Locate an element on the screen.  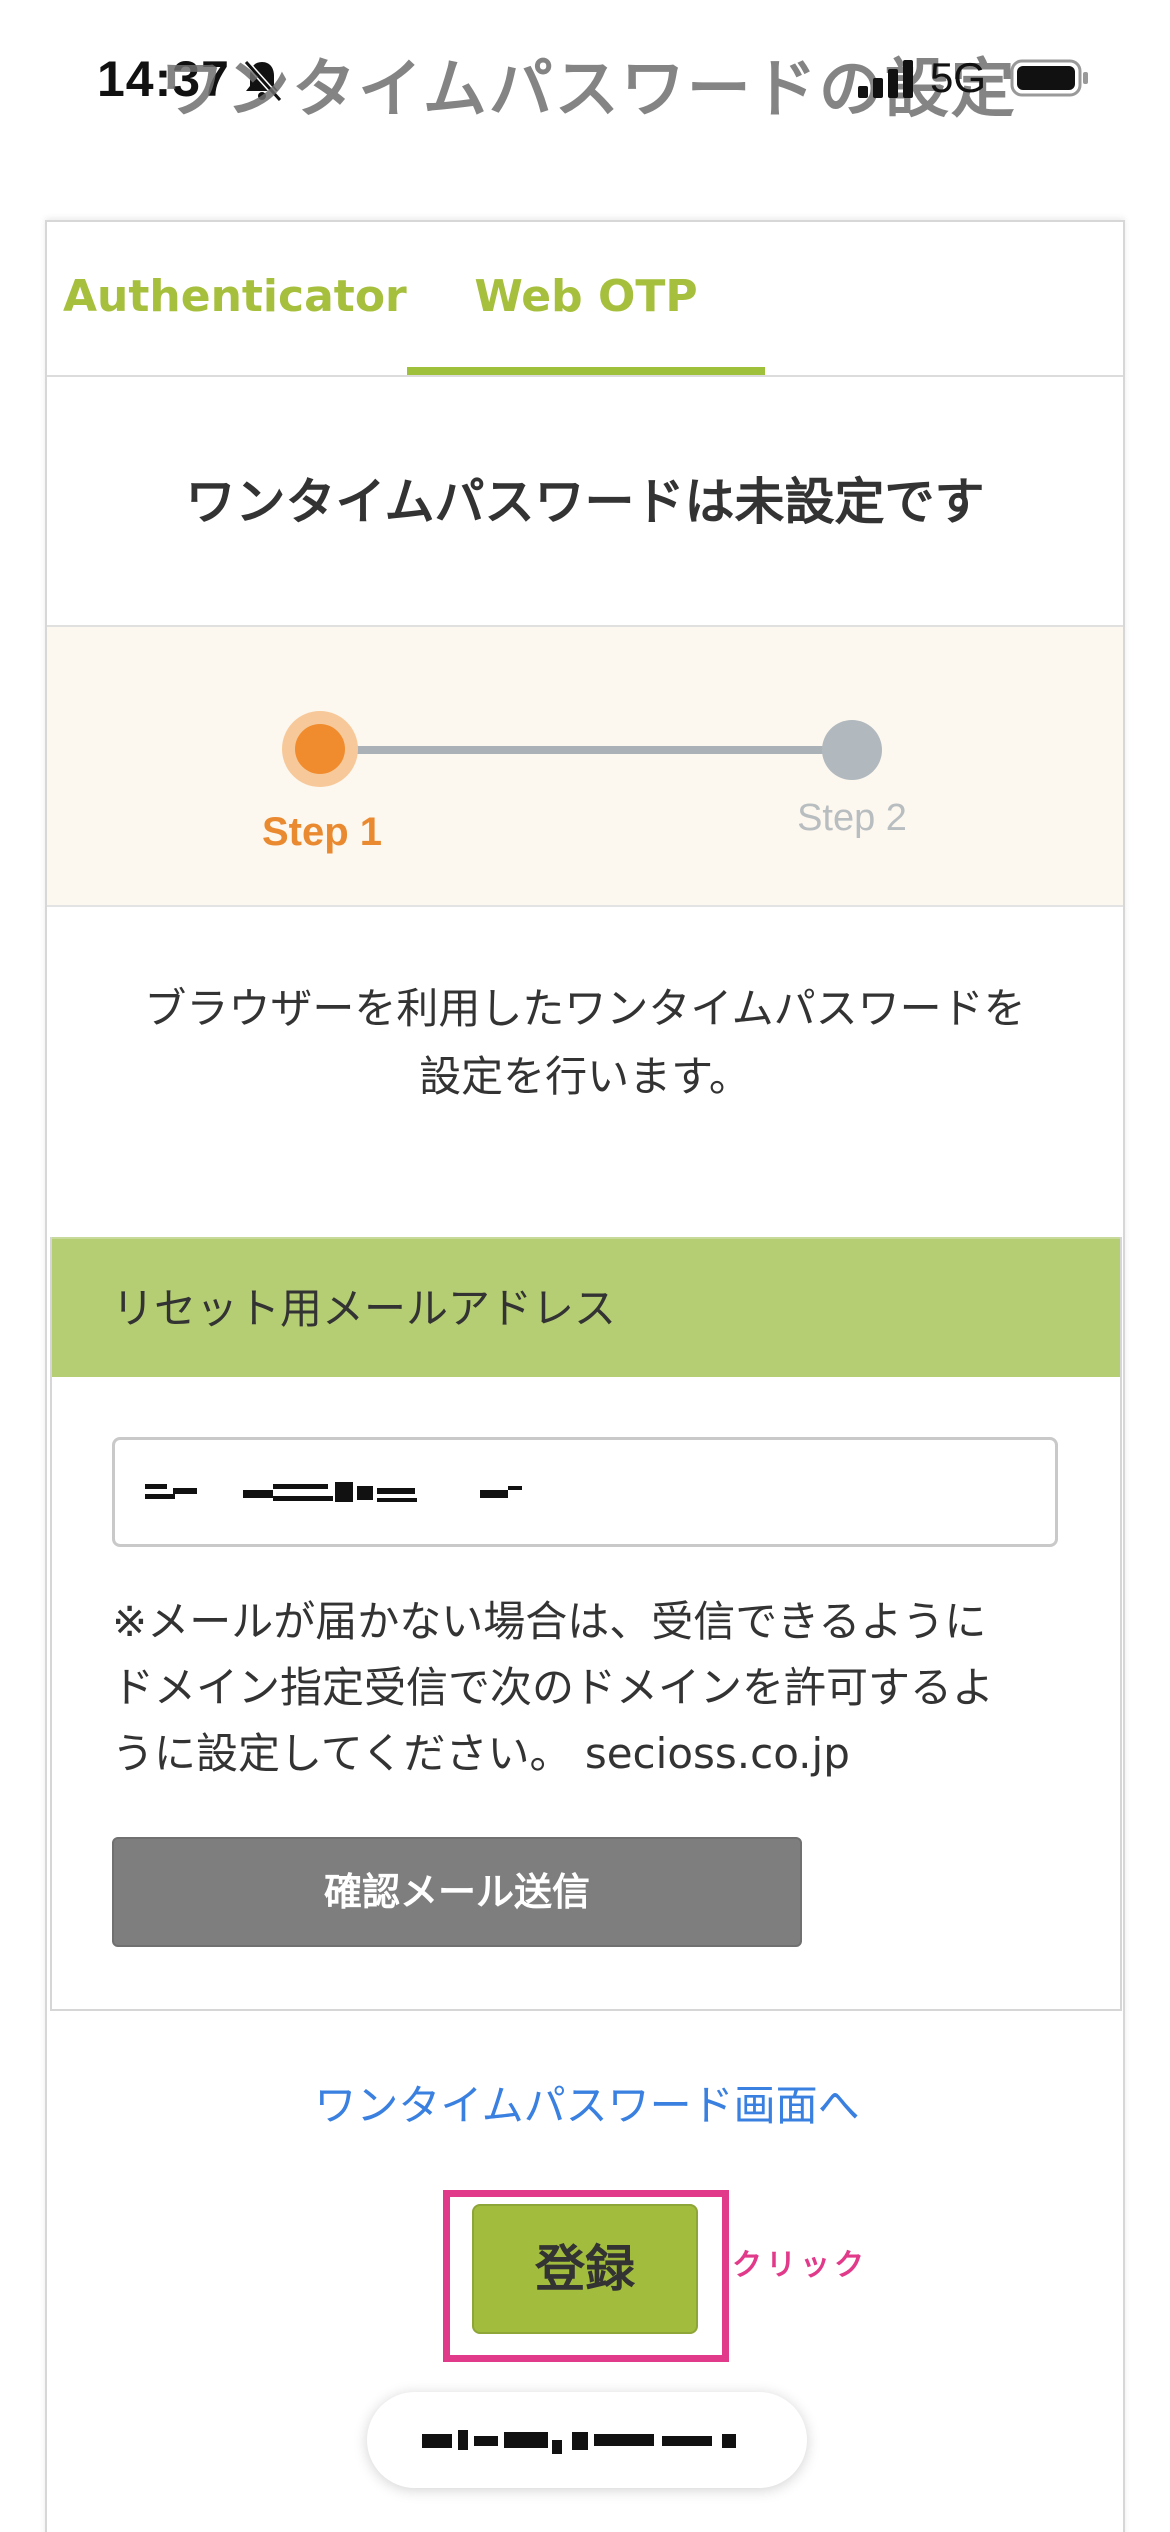
step-1-indicator is located at coordinates (320, 749).